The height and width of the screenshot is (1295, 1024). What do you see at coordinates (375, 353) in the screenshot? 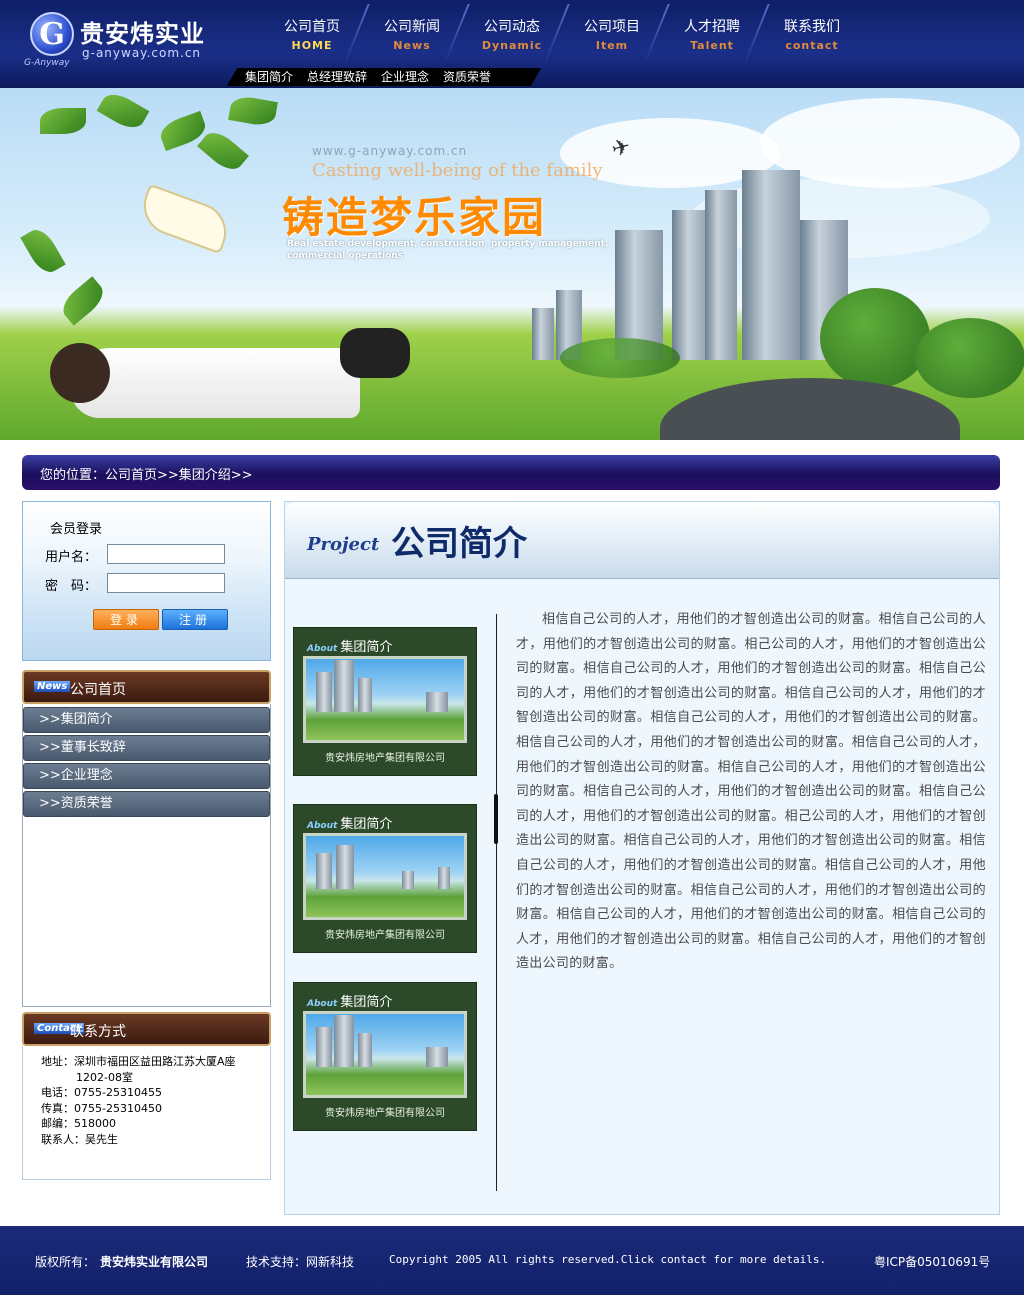
I see `girl-leg` at bounding box center [375, 353].